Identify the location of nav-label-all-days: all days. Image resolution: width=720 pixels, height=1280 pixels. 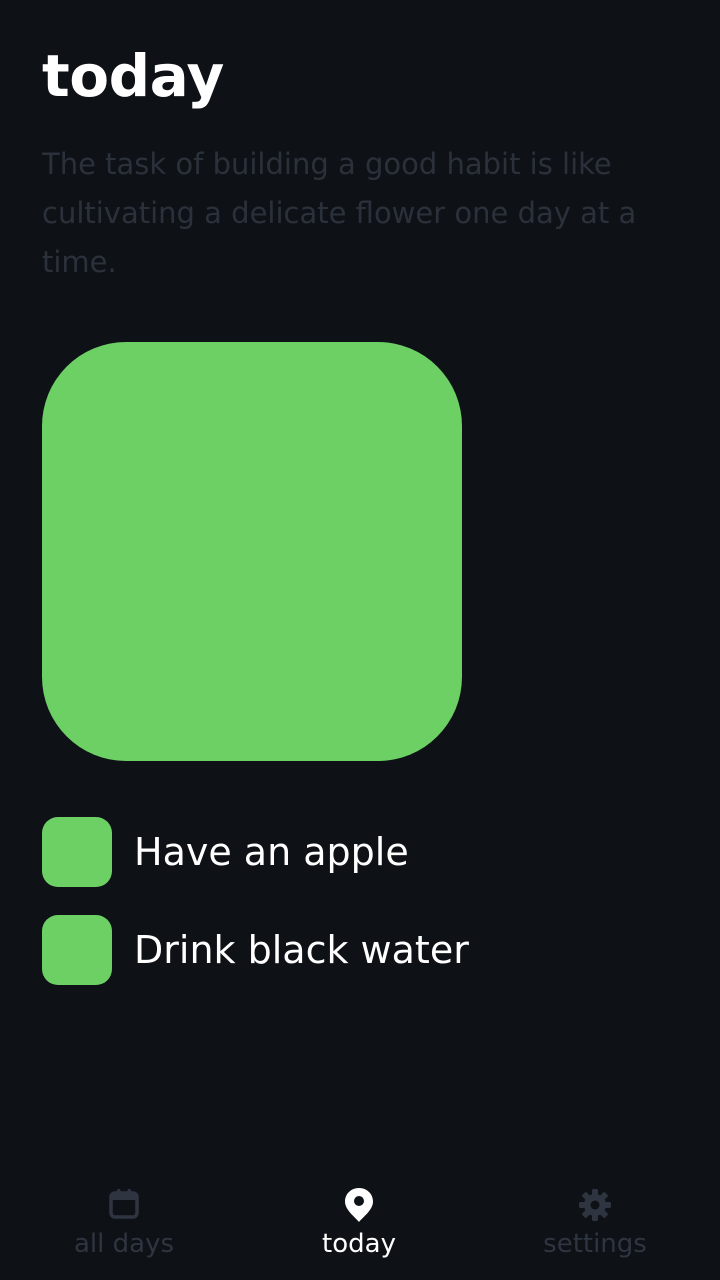
(123, 1244).